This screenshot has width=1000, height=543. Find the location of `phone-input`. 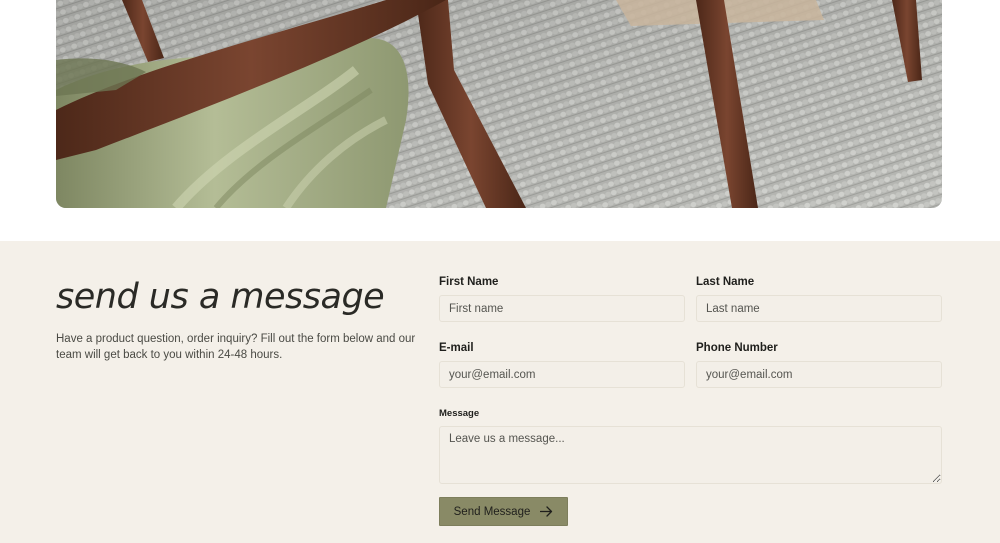

phone-input is located at coordinates (819, 374).